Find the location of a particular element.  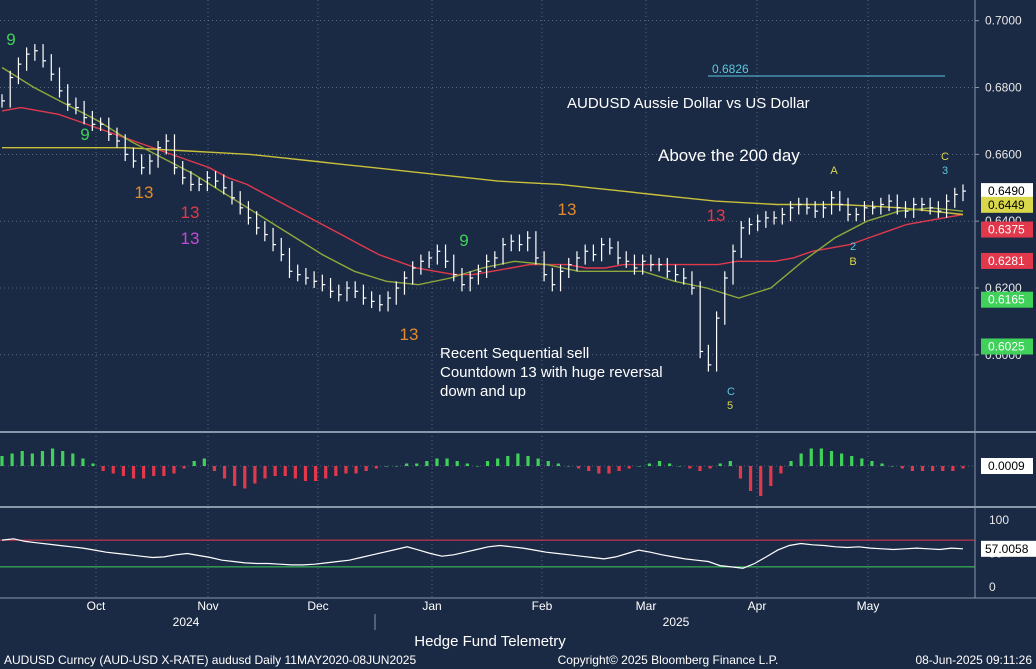

price-label-text: 0.6281 is located at coordinates (1006, 261).